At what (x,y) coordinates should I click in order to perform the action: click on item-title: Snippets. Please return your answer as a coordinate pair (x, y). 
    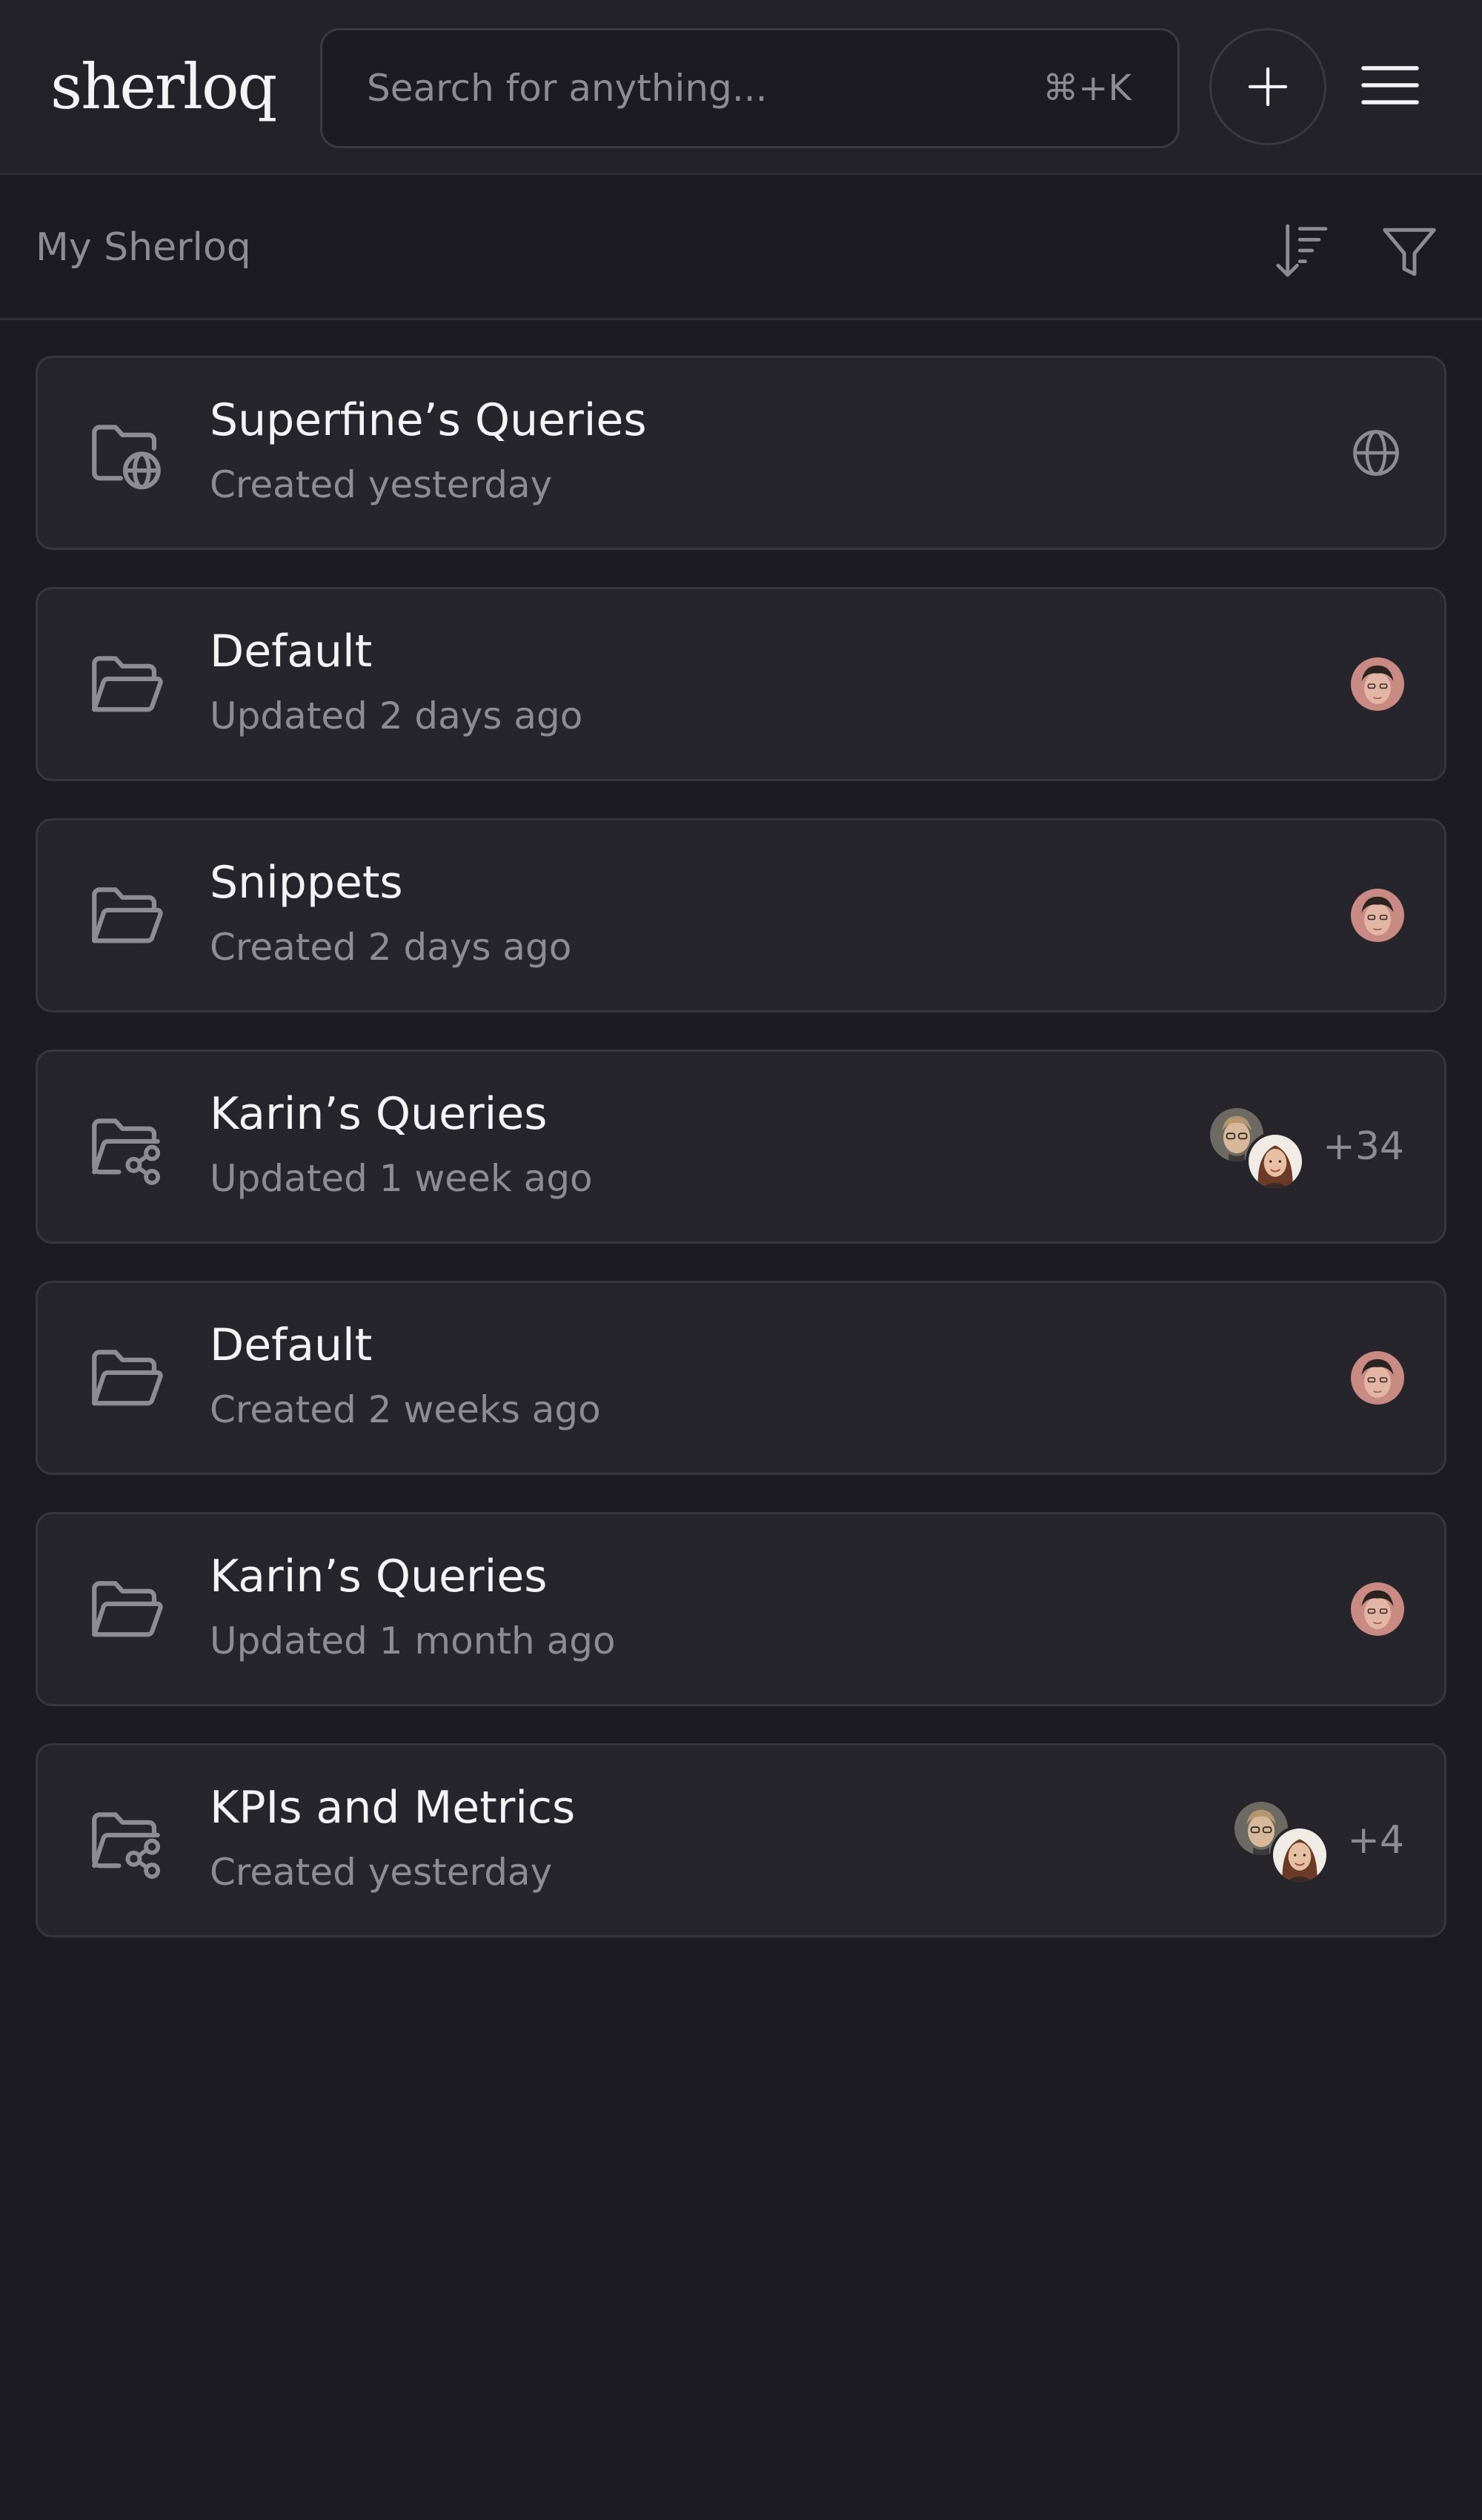
    Looking at the image, I should click on (306, 883).